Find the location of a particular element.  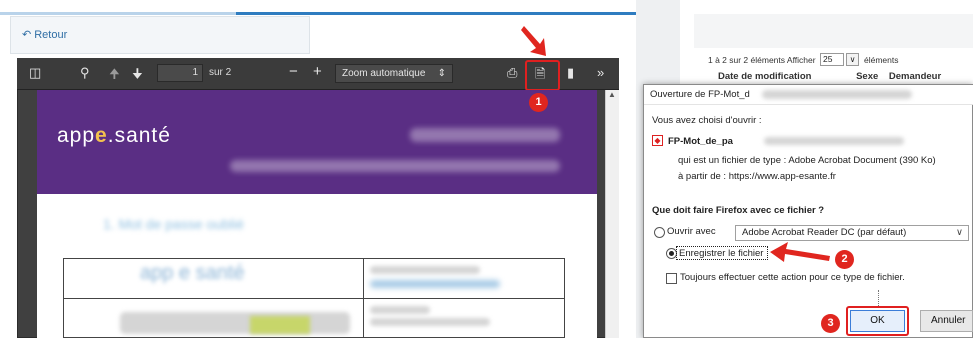

pdf-screenshot-blurred is located at coordinates (235, 323).